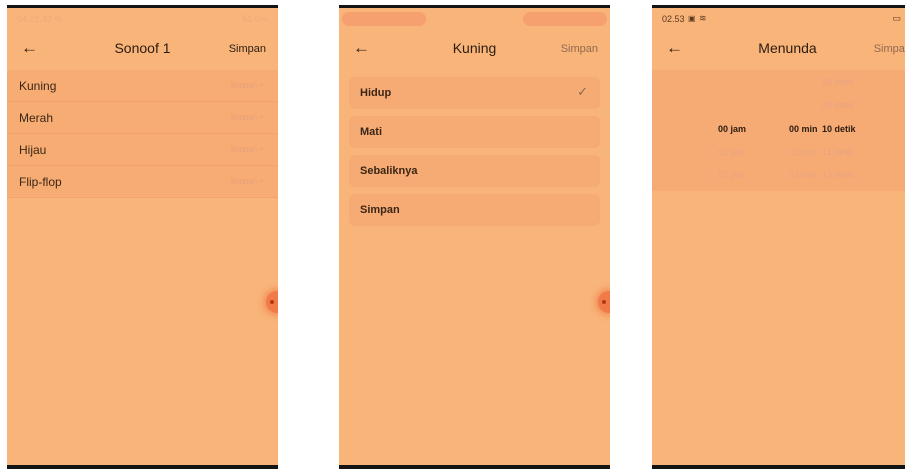  What do you see at coordinates (142, 86) in the screenshot?
I see `list-item-kuning: Kuning Simpan >` at bounding box center [142, 86].